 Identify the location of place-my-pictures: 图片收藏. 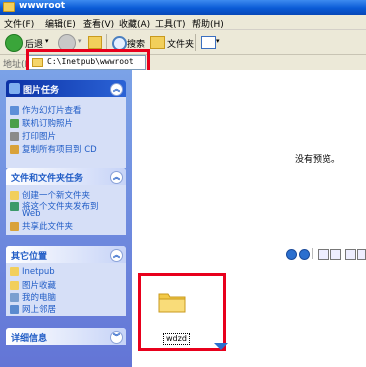
(33, 285).